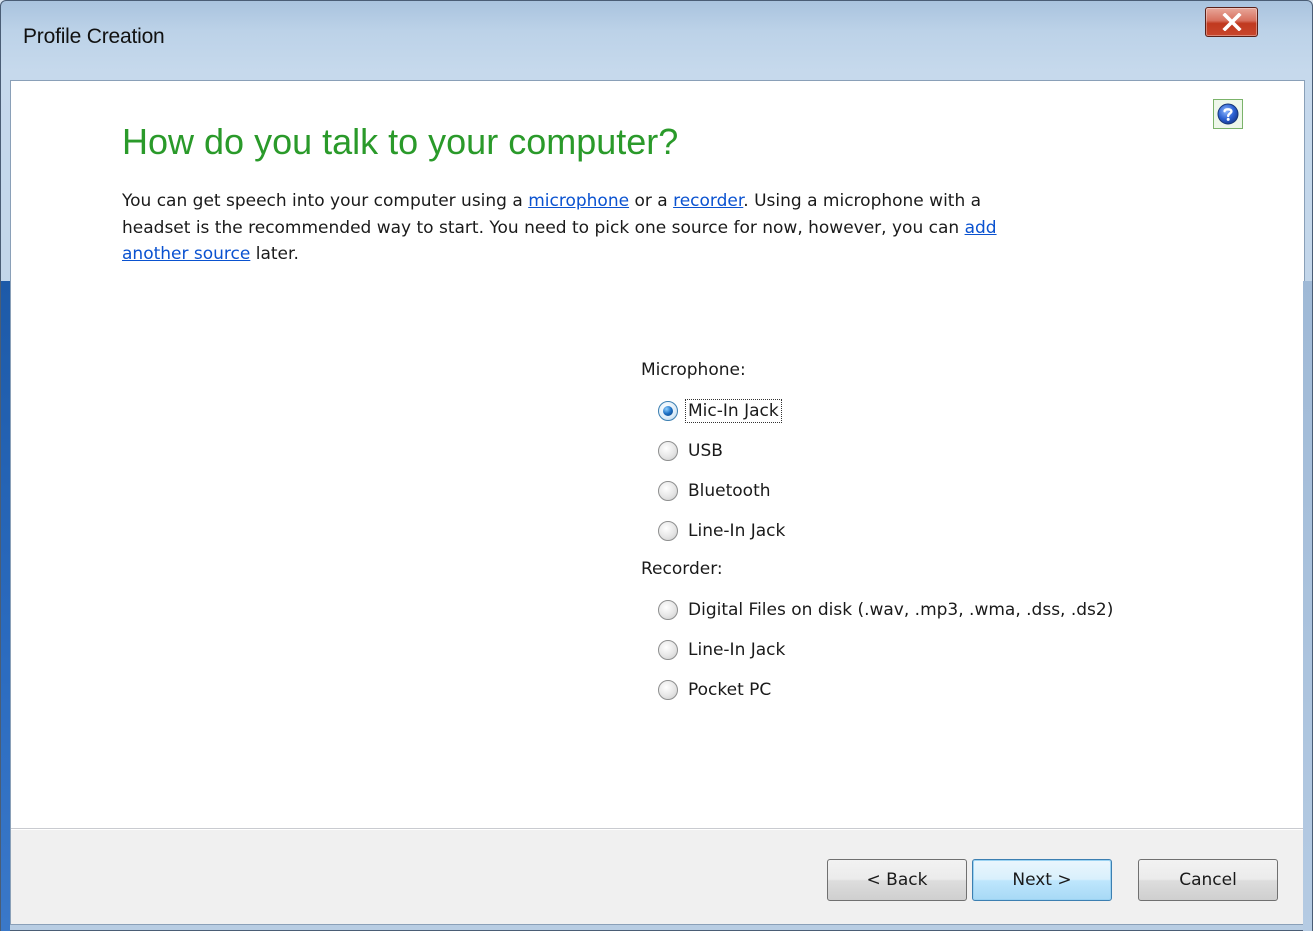 The height and width of the screenshot is (931, 1313). I want to click on radio-recorder-line-in-jack: Line-In Jack, so click(722, 650).